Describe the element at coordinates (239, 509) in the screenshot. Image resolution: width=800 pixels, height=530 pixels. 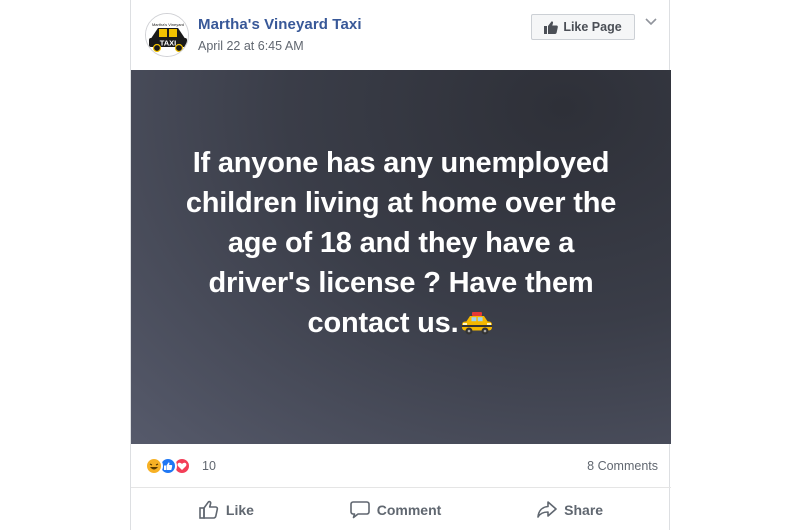
I see `like-label: Like` at that location.